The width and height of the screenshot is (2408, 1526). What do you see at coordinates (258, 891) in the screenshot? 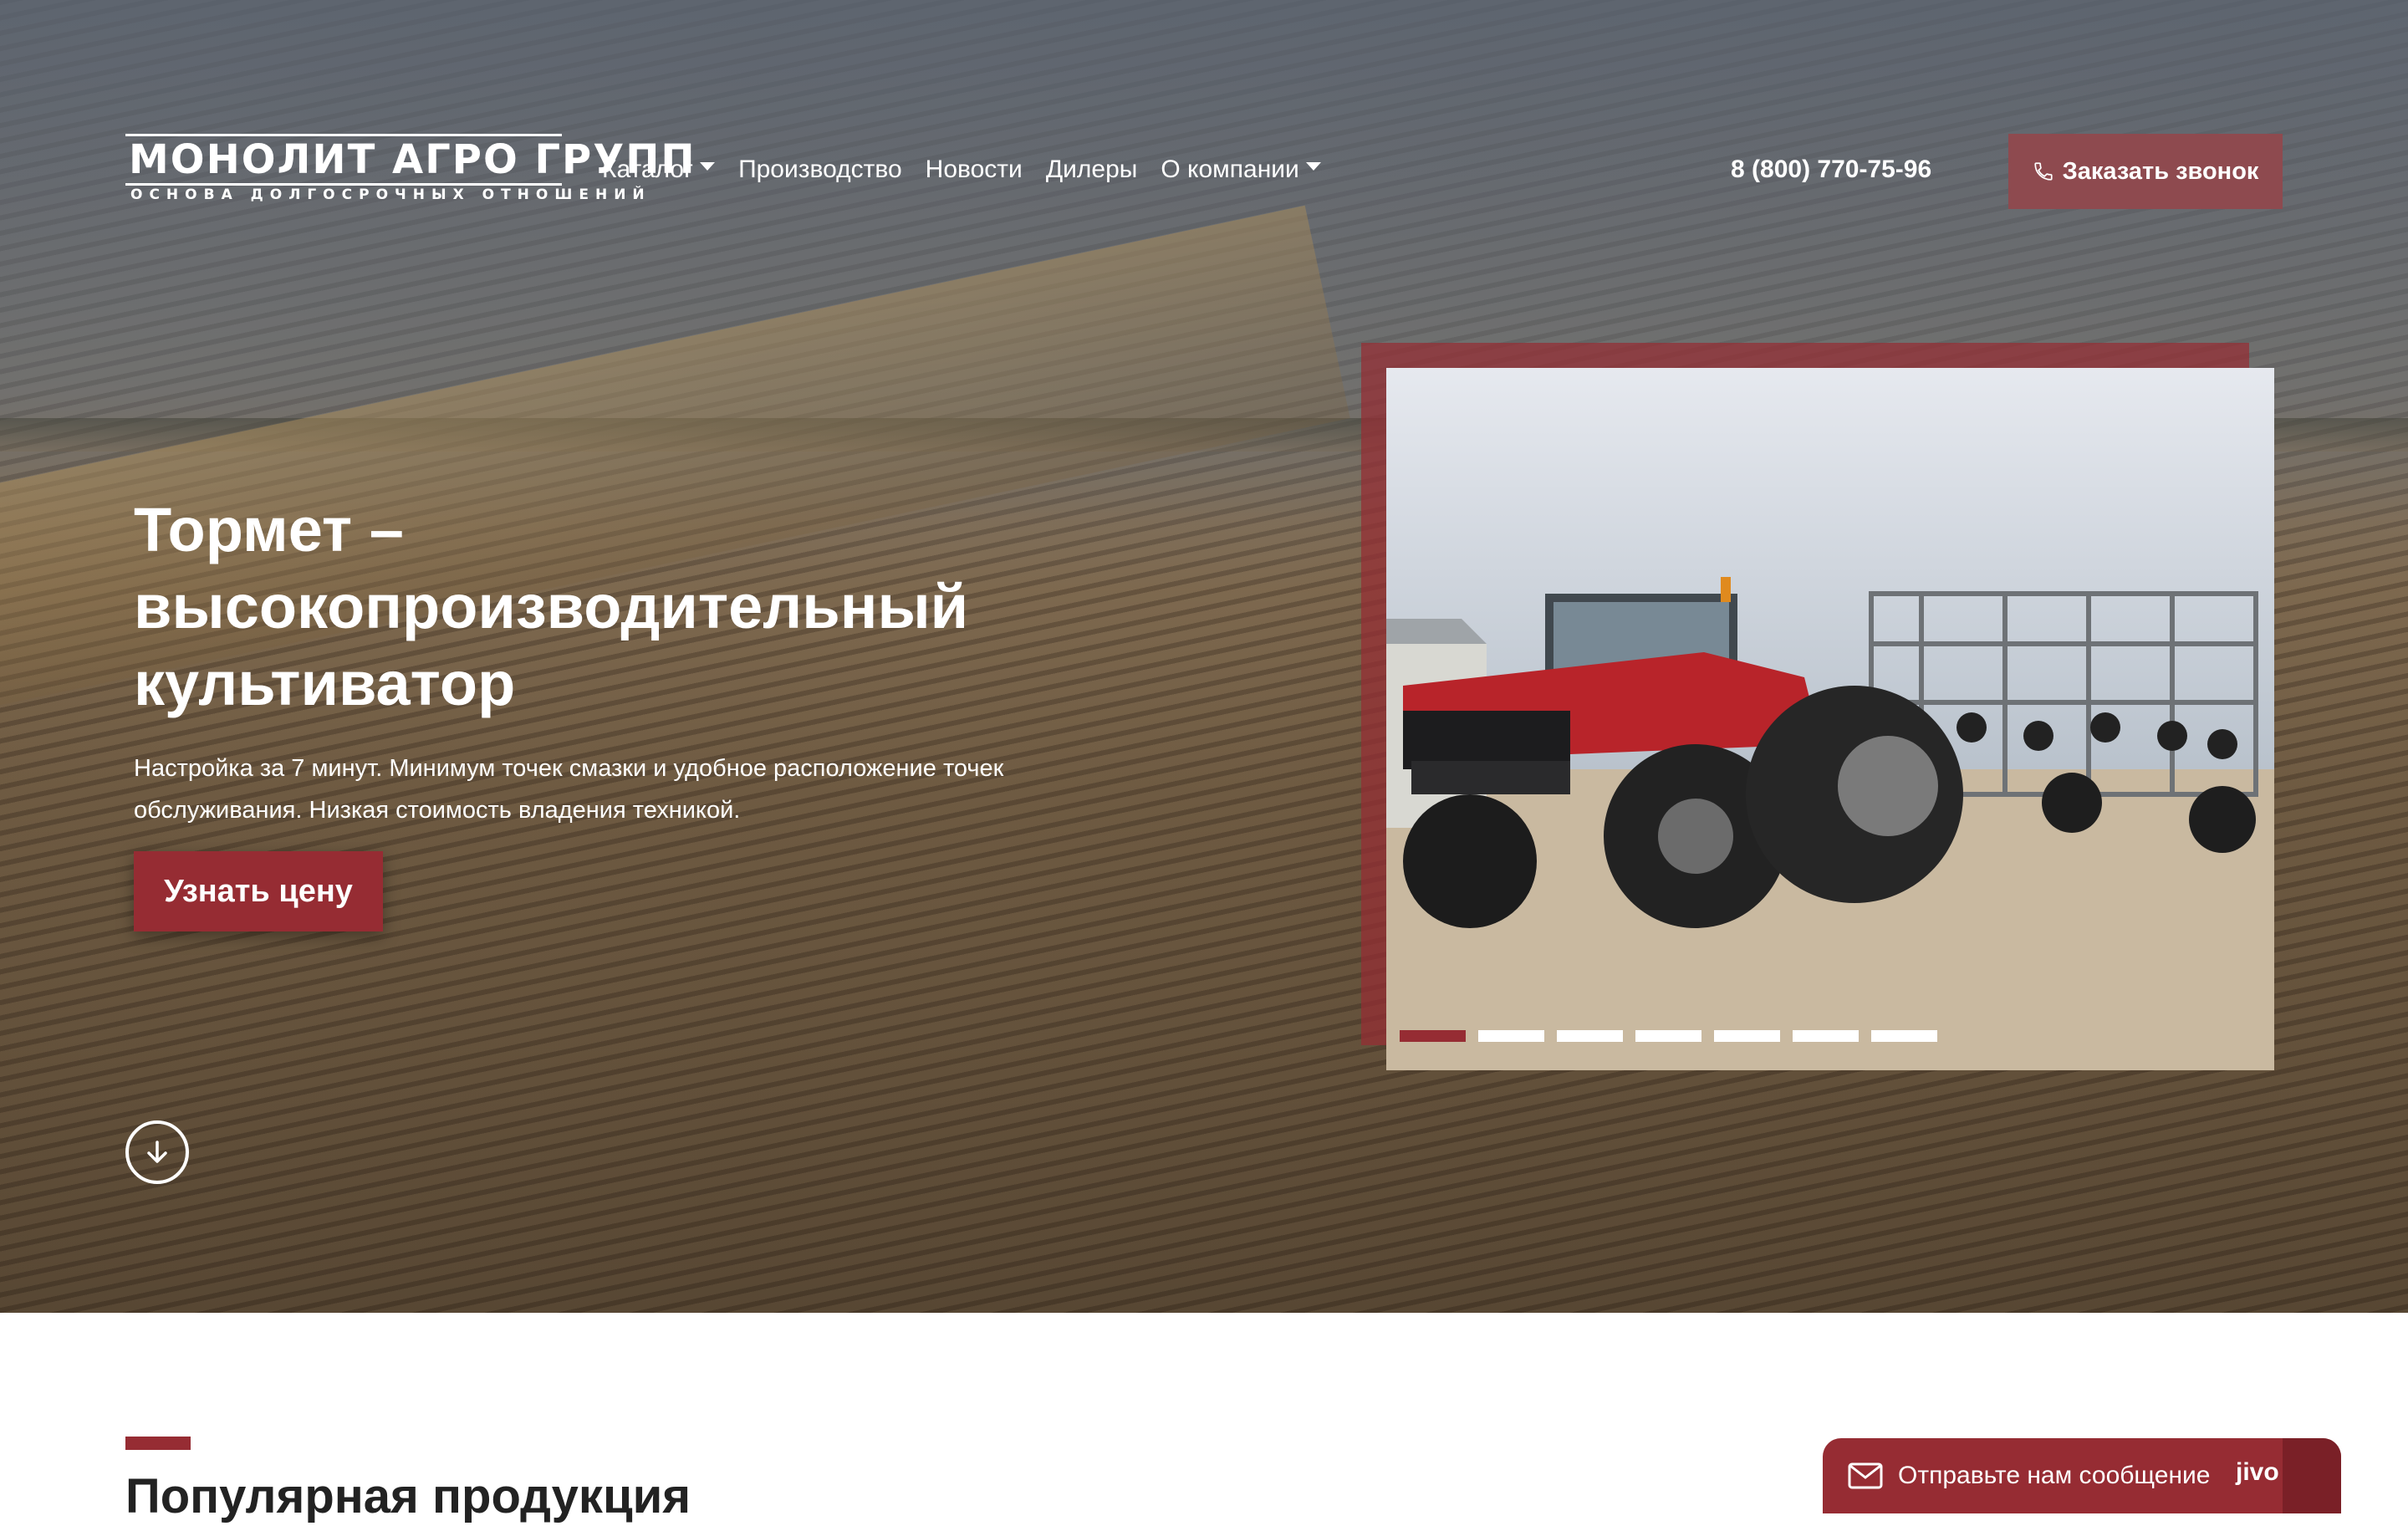
I see `get-price-button: Узнать цену` at bounding box center [258, 891].